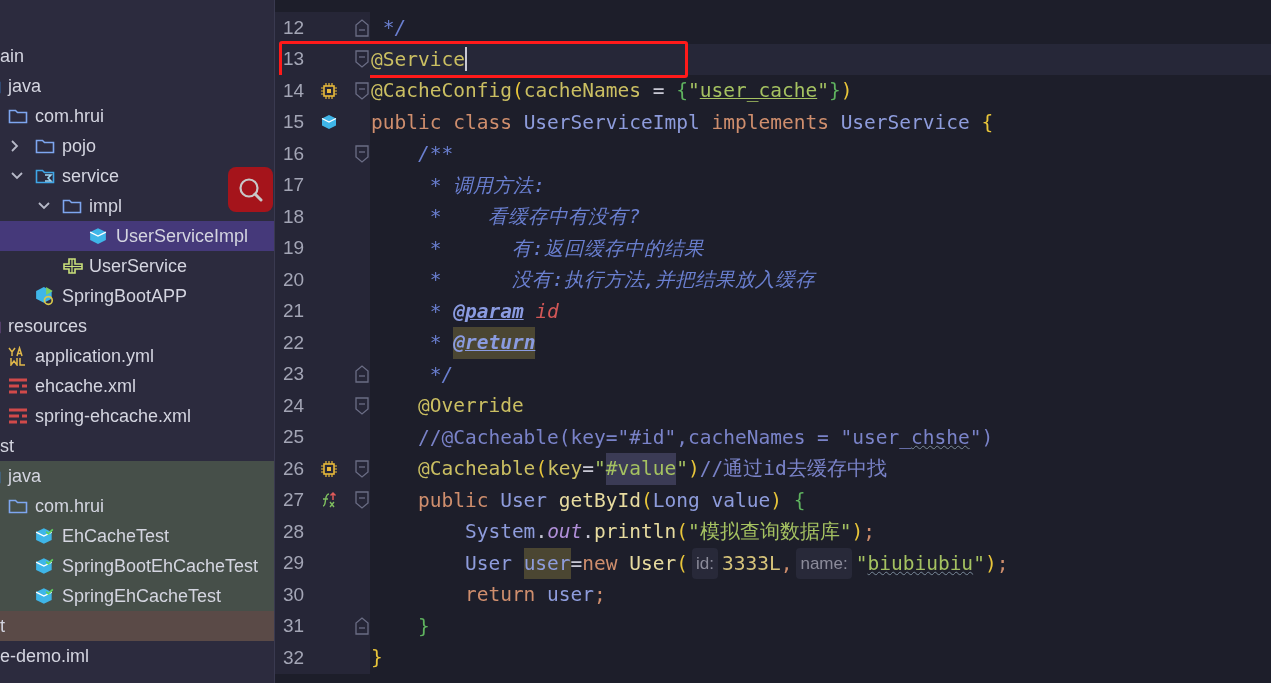 This screenshot has width=1271, height=683. I want to click on code-token: chshe, so click(940, 437).